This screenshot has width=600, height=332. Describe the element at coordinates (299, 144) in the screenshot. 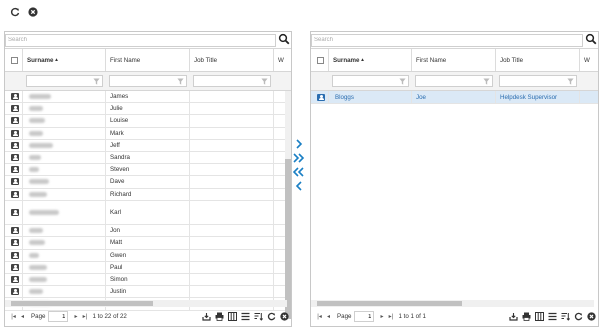

I see `move-right-button` at that location.